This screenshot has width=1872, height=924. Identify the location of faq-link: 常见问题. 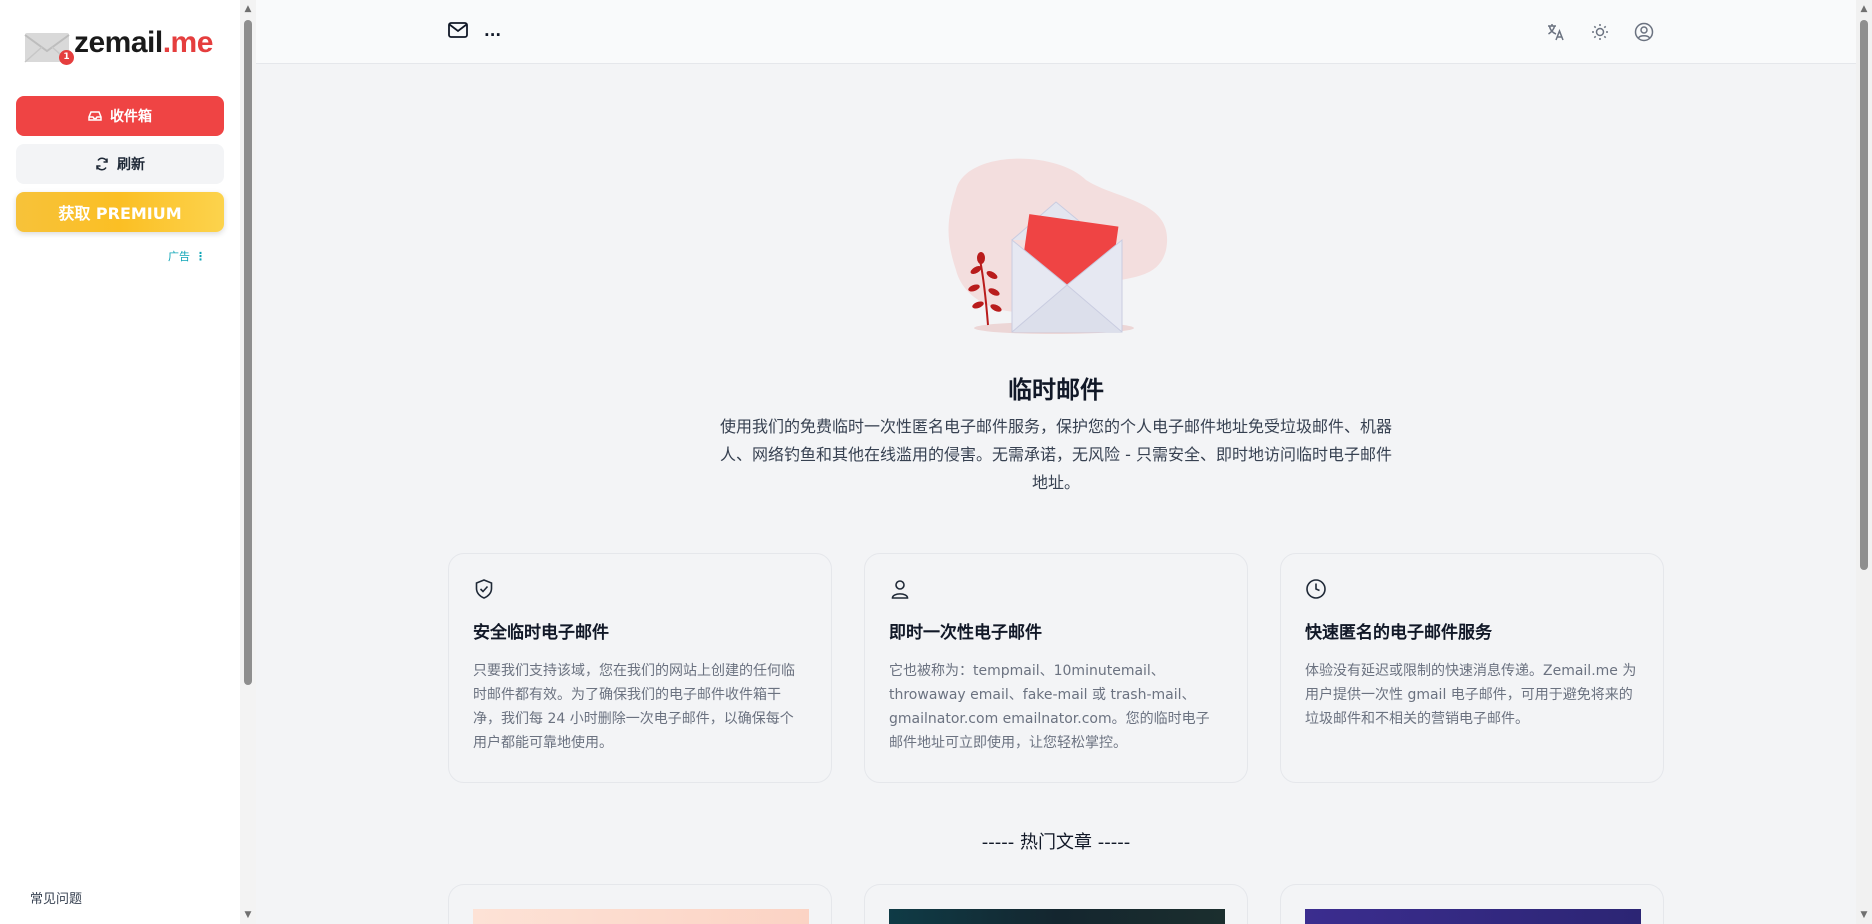
(56, 897).